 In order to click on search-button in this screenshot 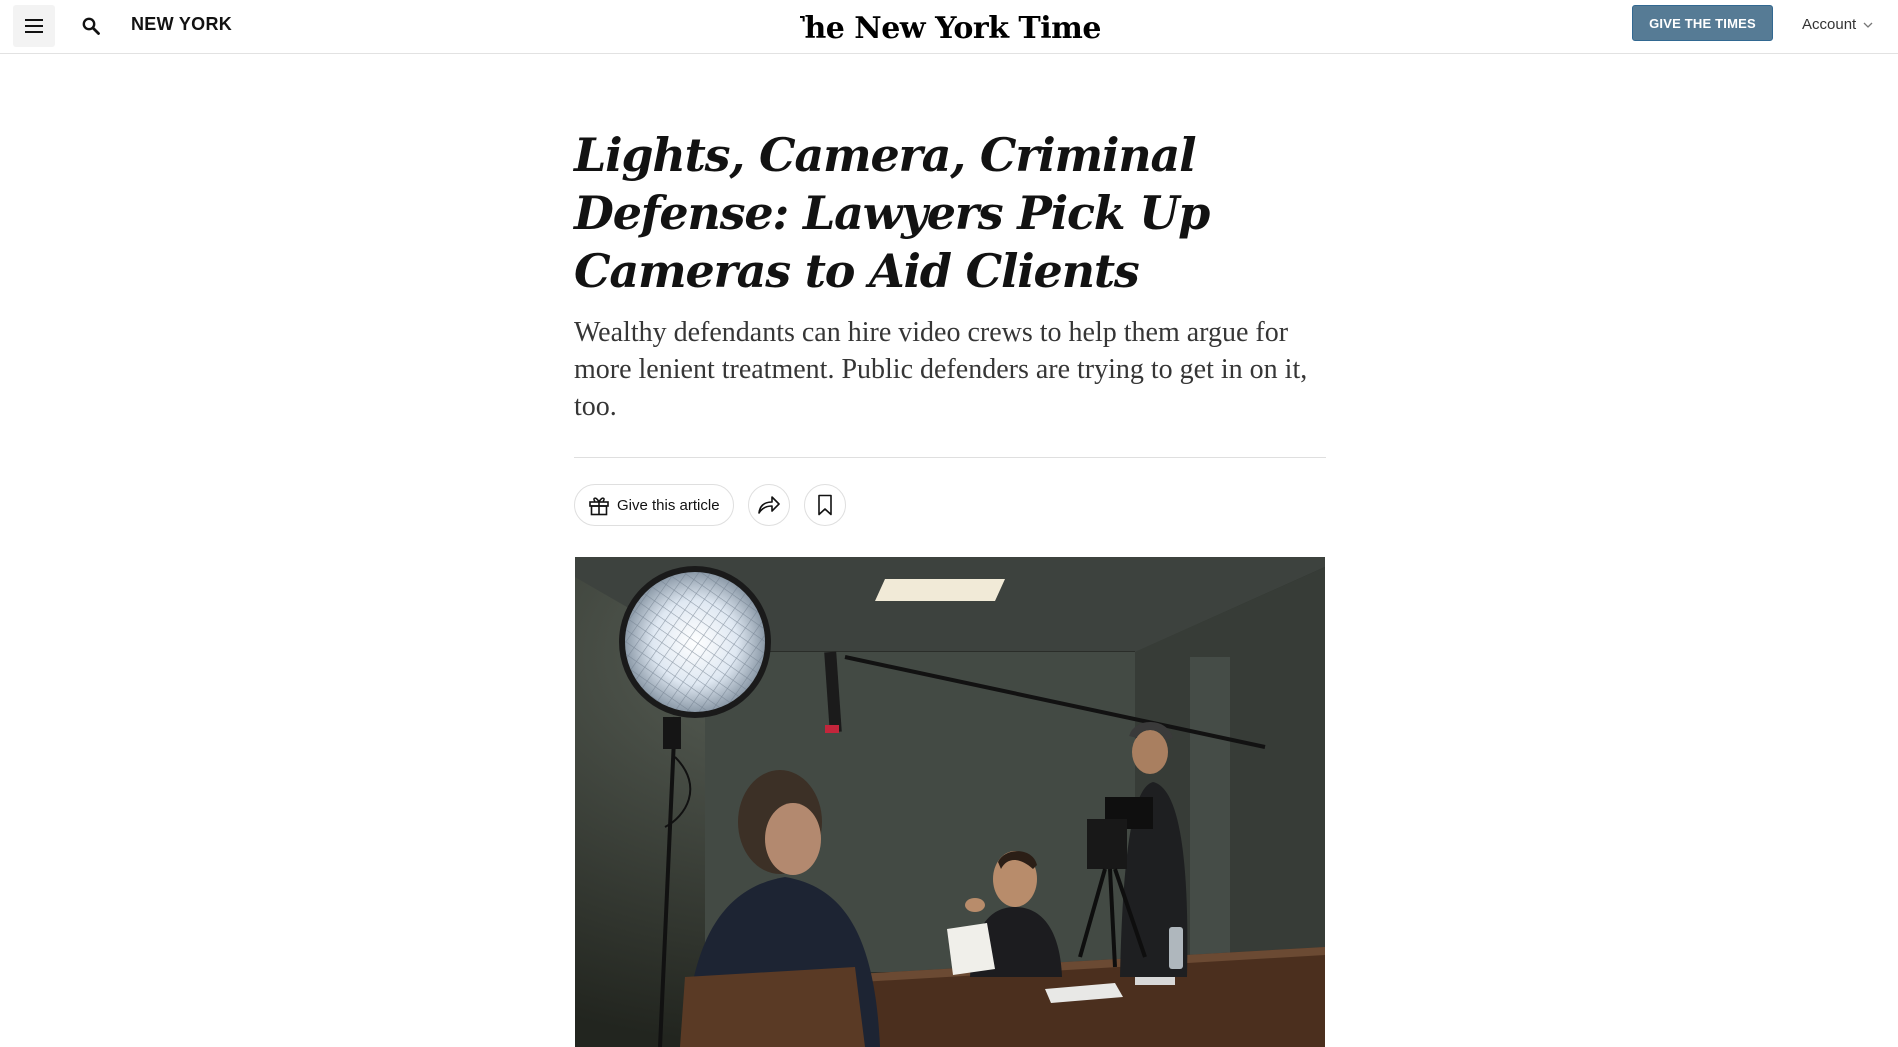, I will do `click(91, 26)`.